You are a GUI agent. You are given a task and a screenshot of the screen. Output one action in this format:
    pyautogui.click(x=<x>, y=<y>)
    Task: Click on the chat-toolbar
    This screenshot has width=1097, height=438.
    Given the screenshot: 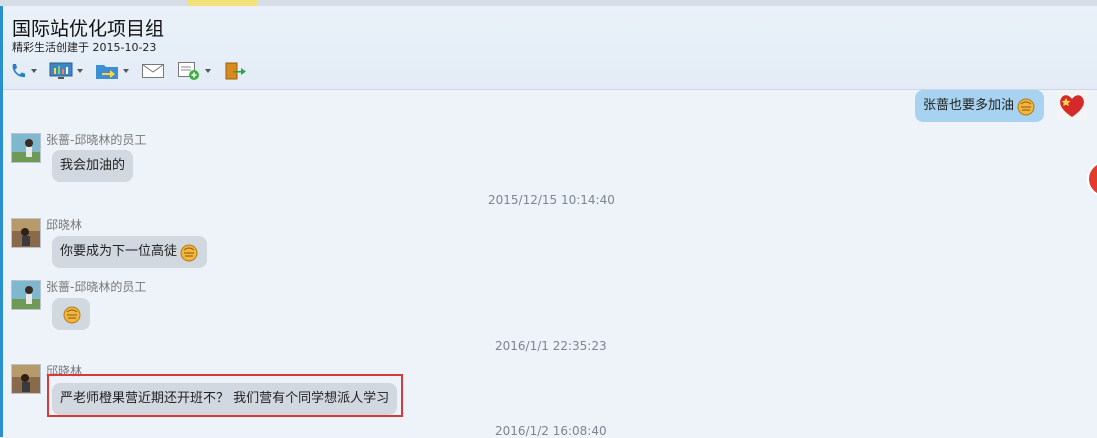 What is the action you would take?
    pyautogui.click(x=134, y=71)
    